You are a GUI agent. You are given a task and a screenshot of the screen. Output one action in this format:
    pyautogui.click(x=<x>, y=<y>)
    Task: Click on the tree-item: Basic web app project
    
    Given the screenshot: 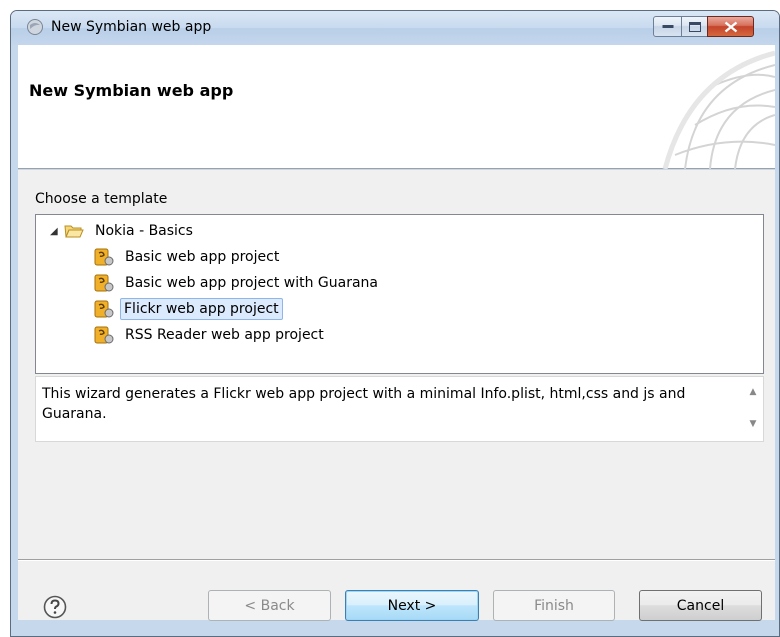 What is the action you would take?
    pyautogui.click(x=189, y=257)
    